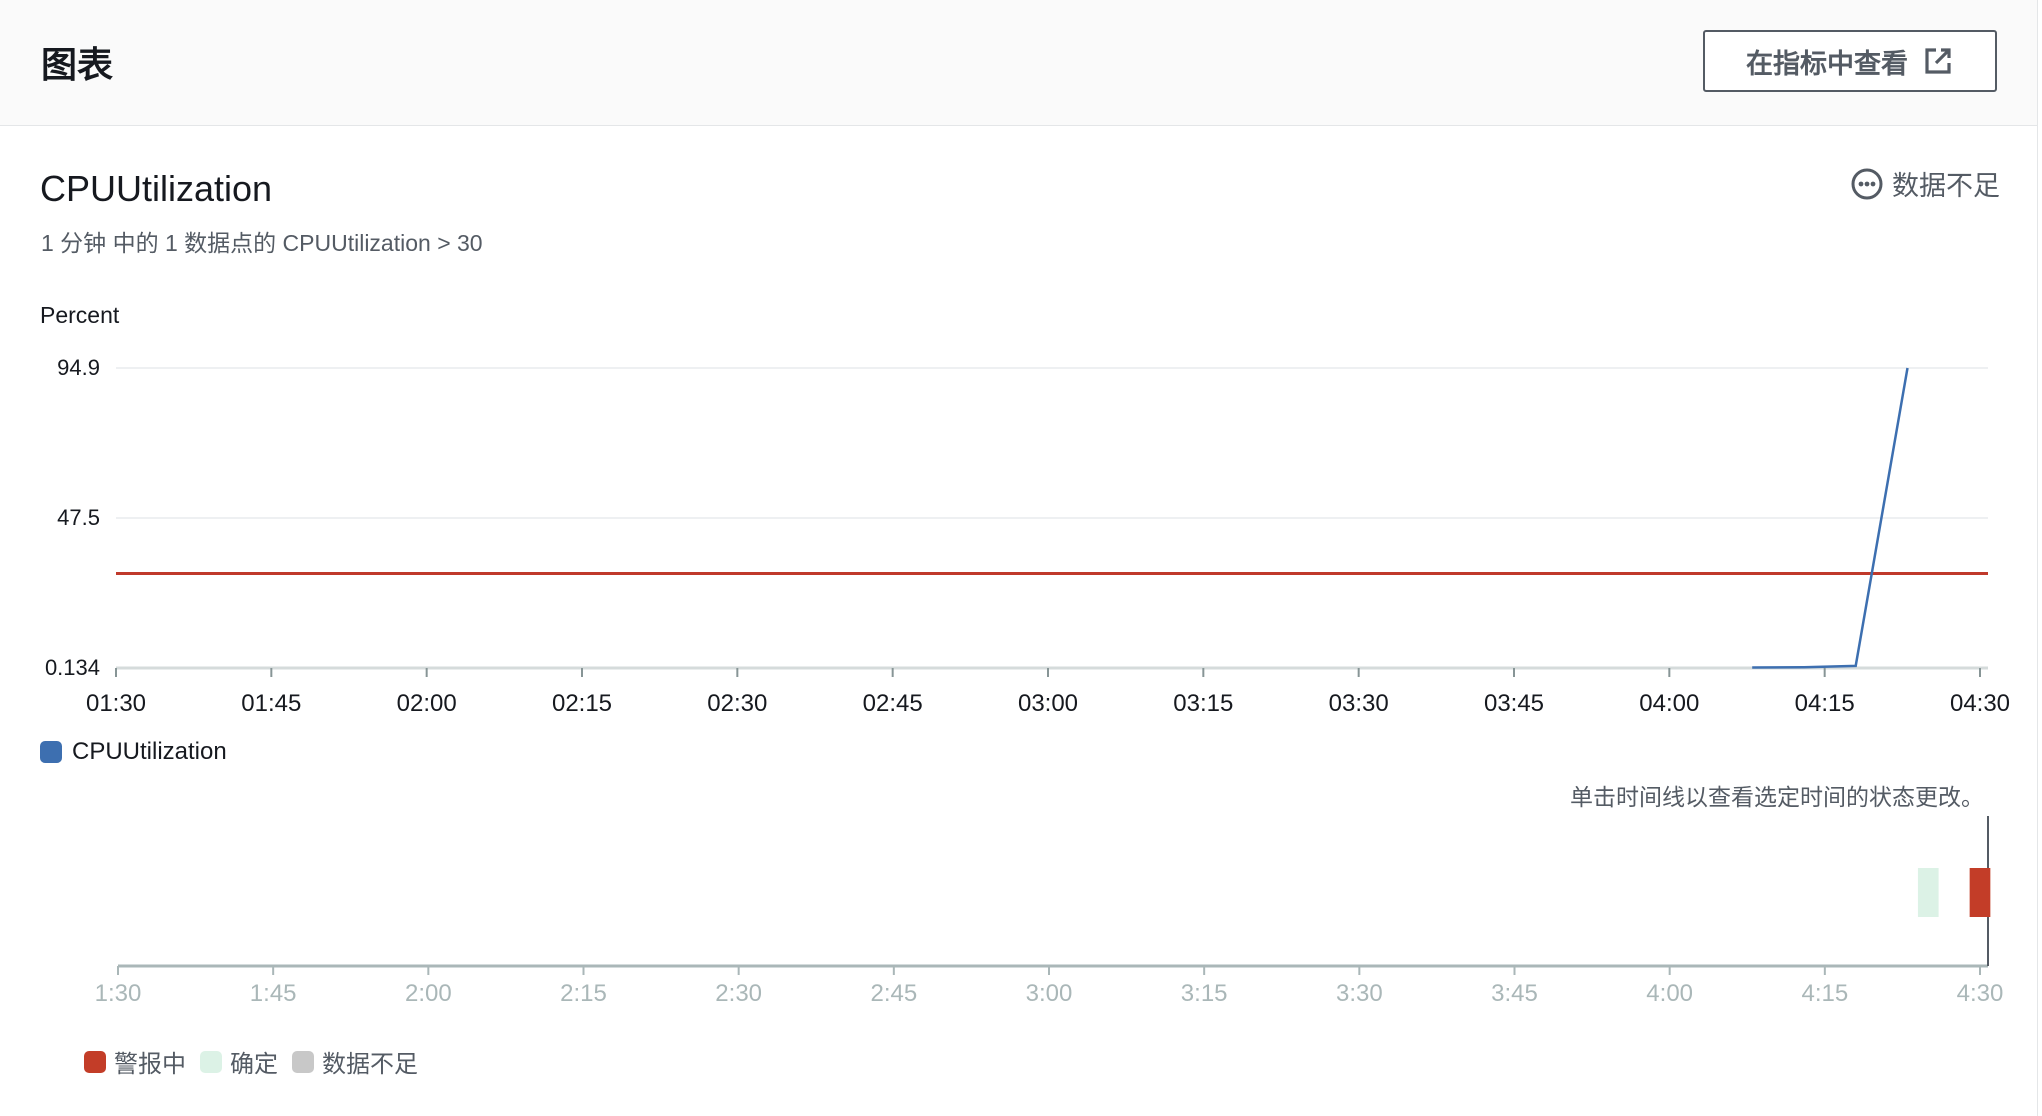 This screenshot has width=2042, height=1116. What do you see at coordinates (254, 1064) in the screenshot?
I see `legend-label-ok: 确定` at bounding box center [254, 1064].